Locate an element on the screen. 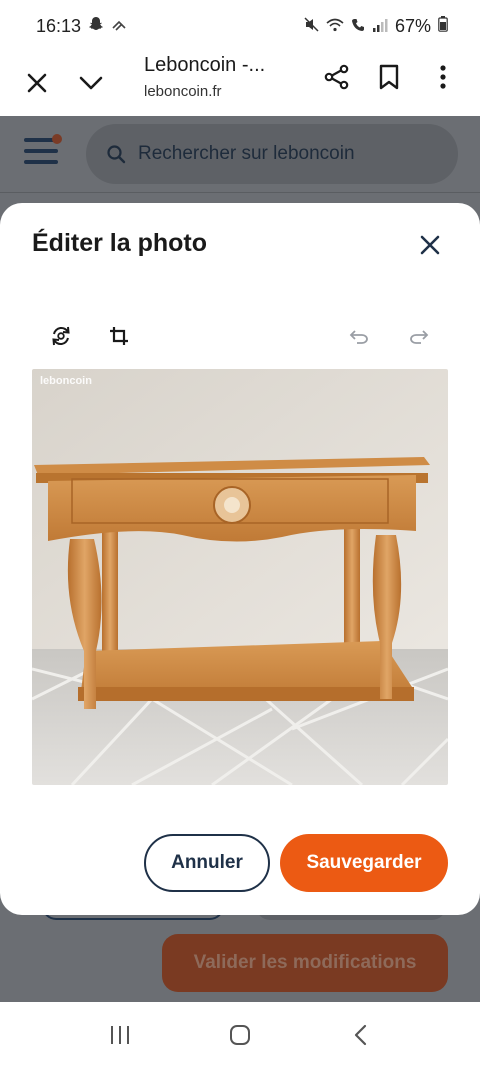 The image size is (480, 1067). home-icon is located at coordinates (240, 1034).